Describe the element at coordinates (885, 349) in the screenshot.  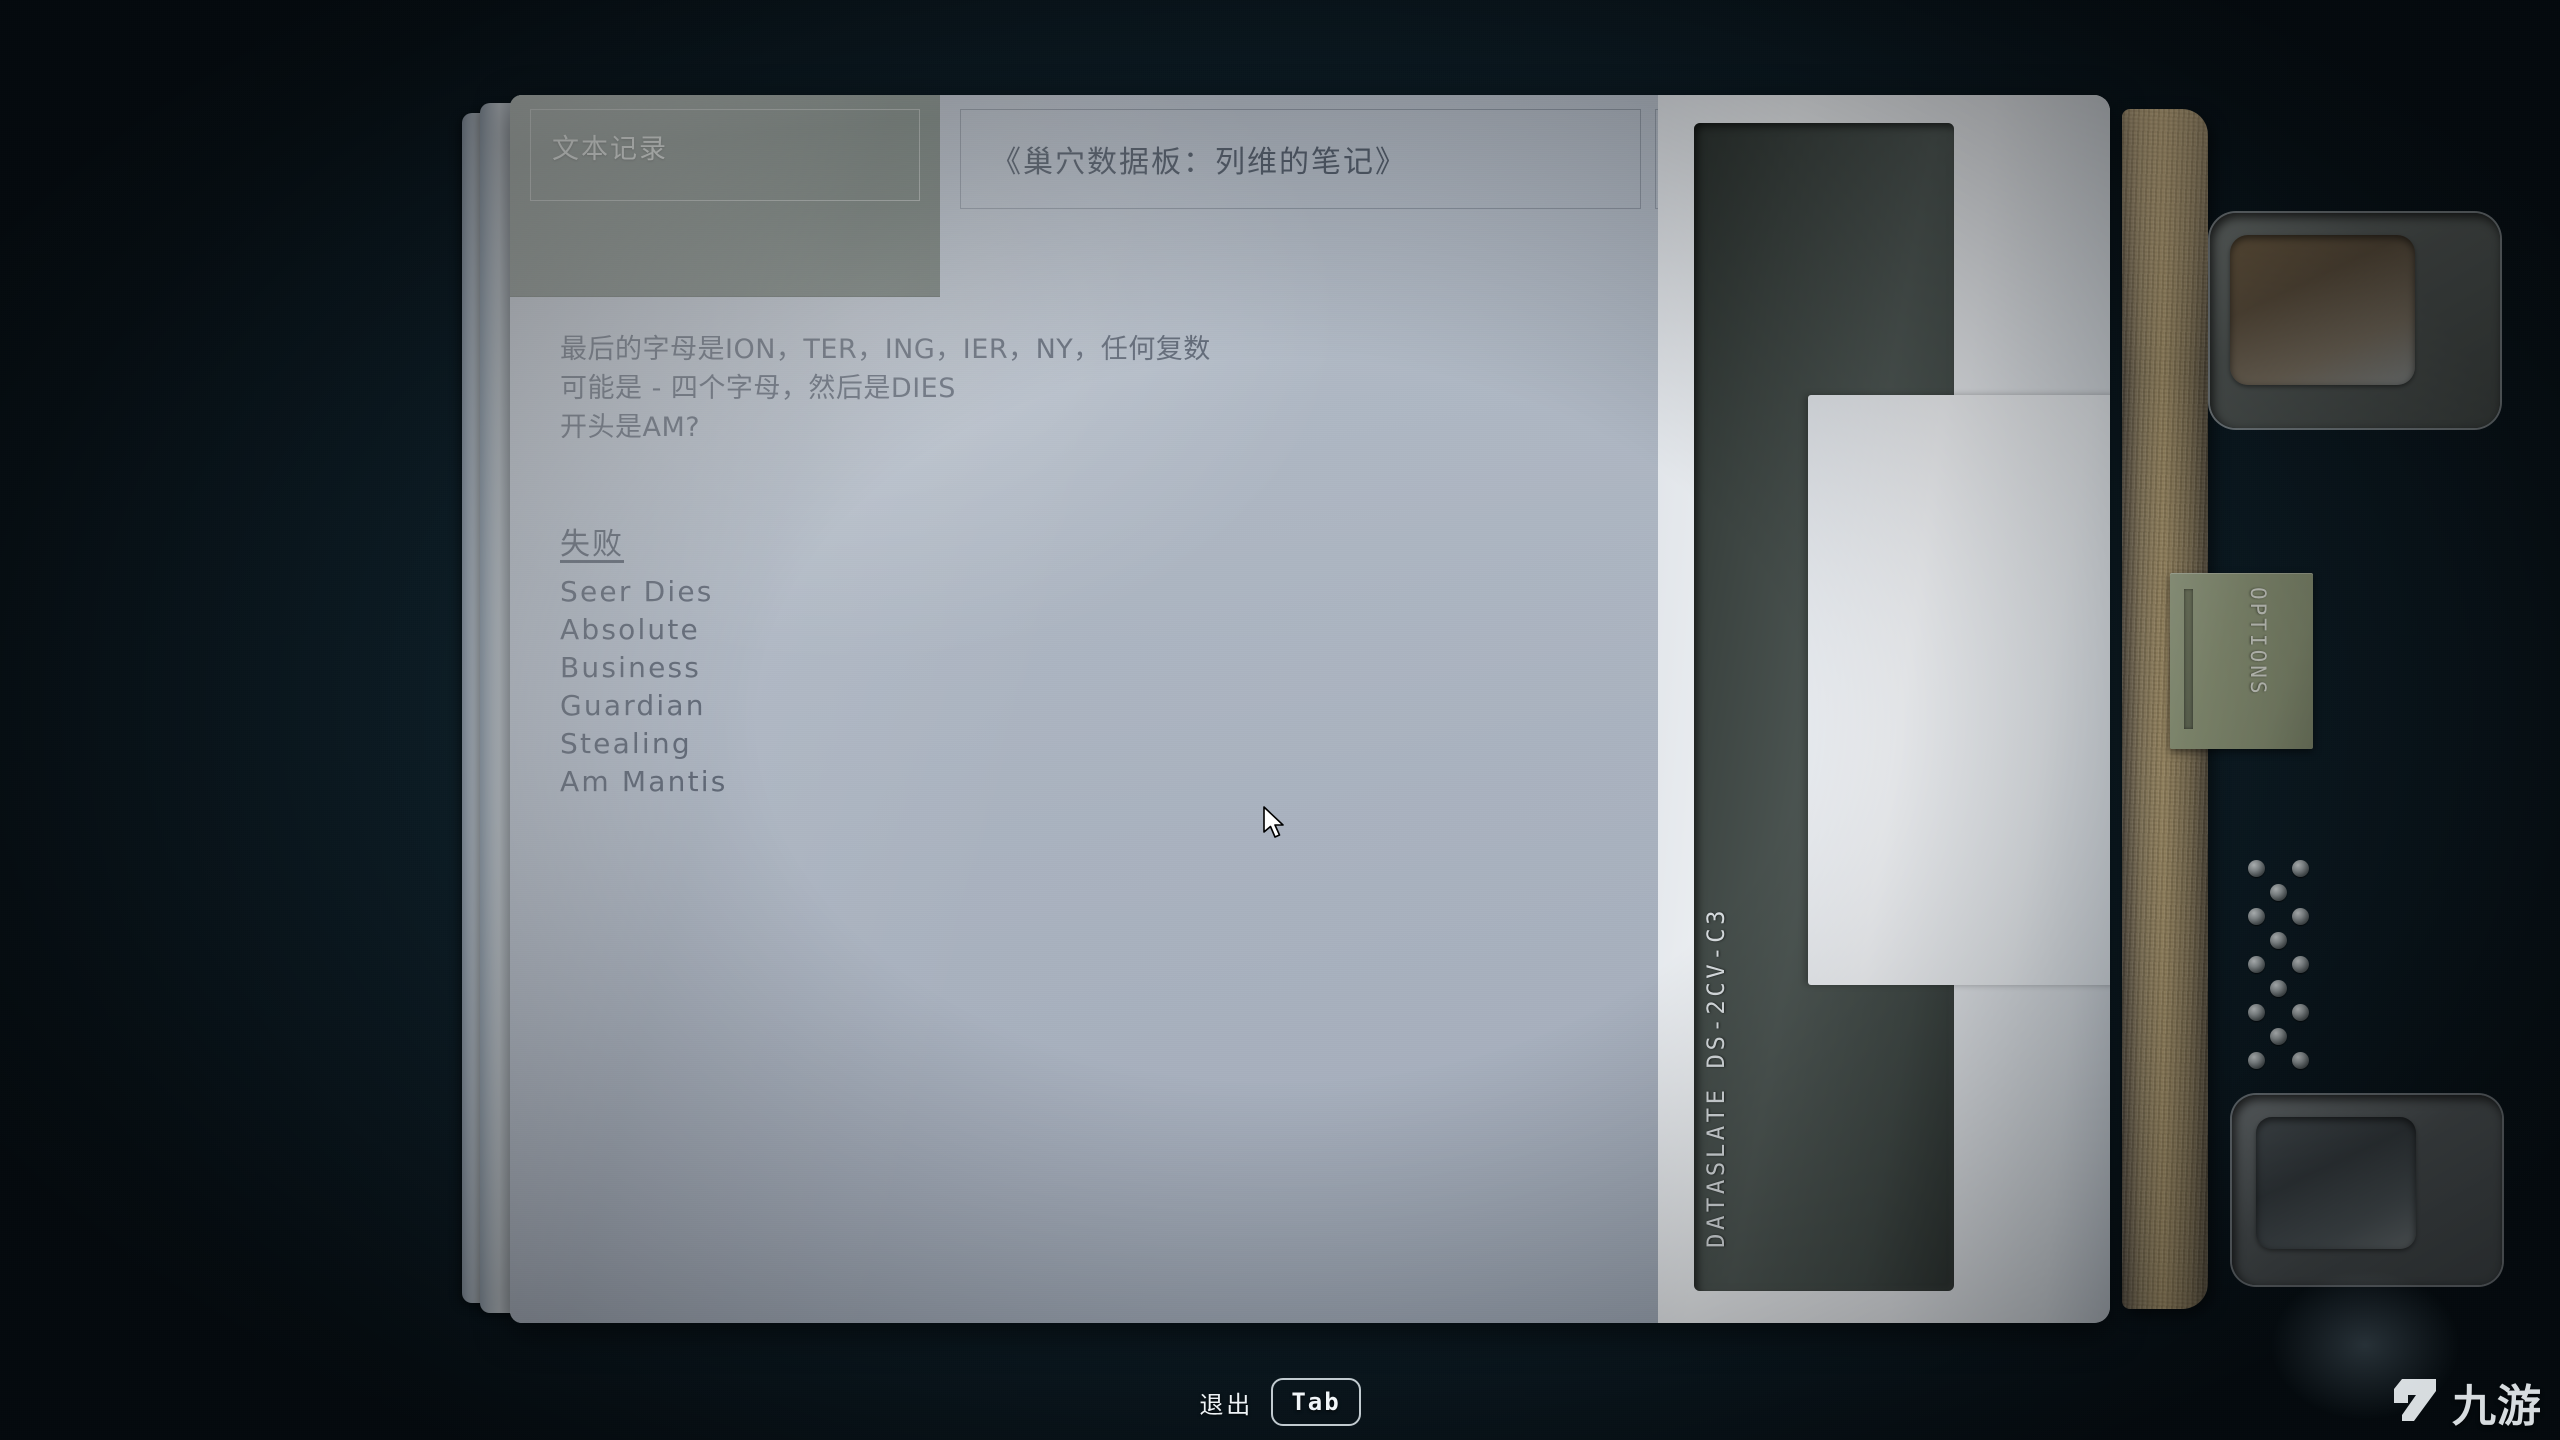
I see `note-line-1: 最后的字母是ION，TER，ING，IER，NY，任何复数` at that location.